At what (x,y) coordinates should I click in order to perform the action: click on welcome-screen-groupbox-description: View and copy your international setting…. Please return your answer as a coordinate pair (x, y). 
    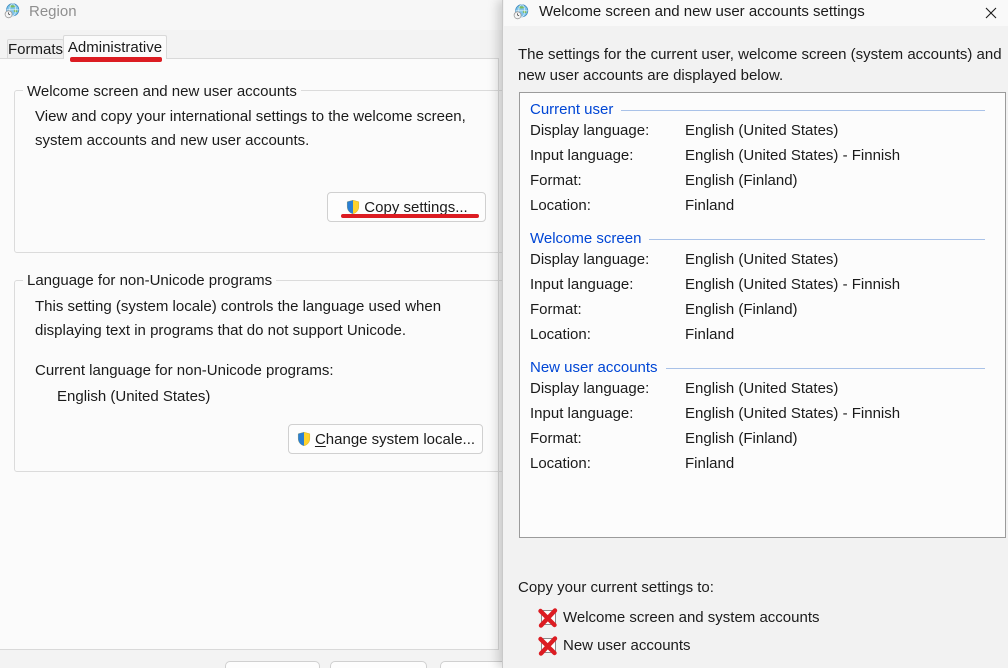
    Looking at the image, I should click on (250, 129).